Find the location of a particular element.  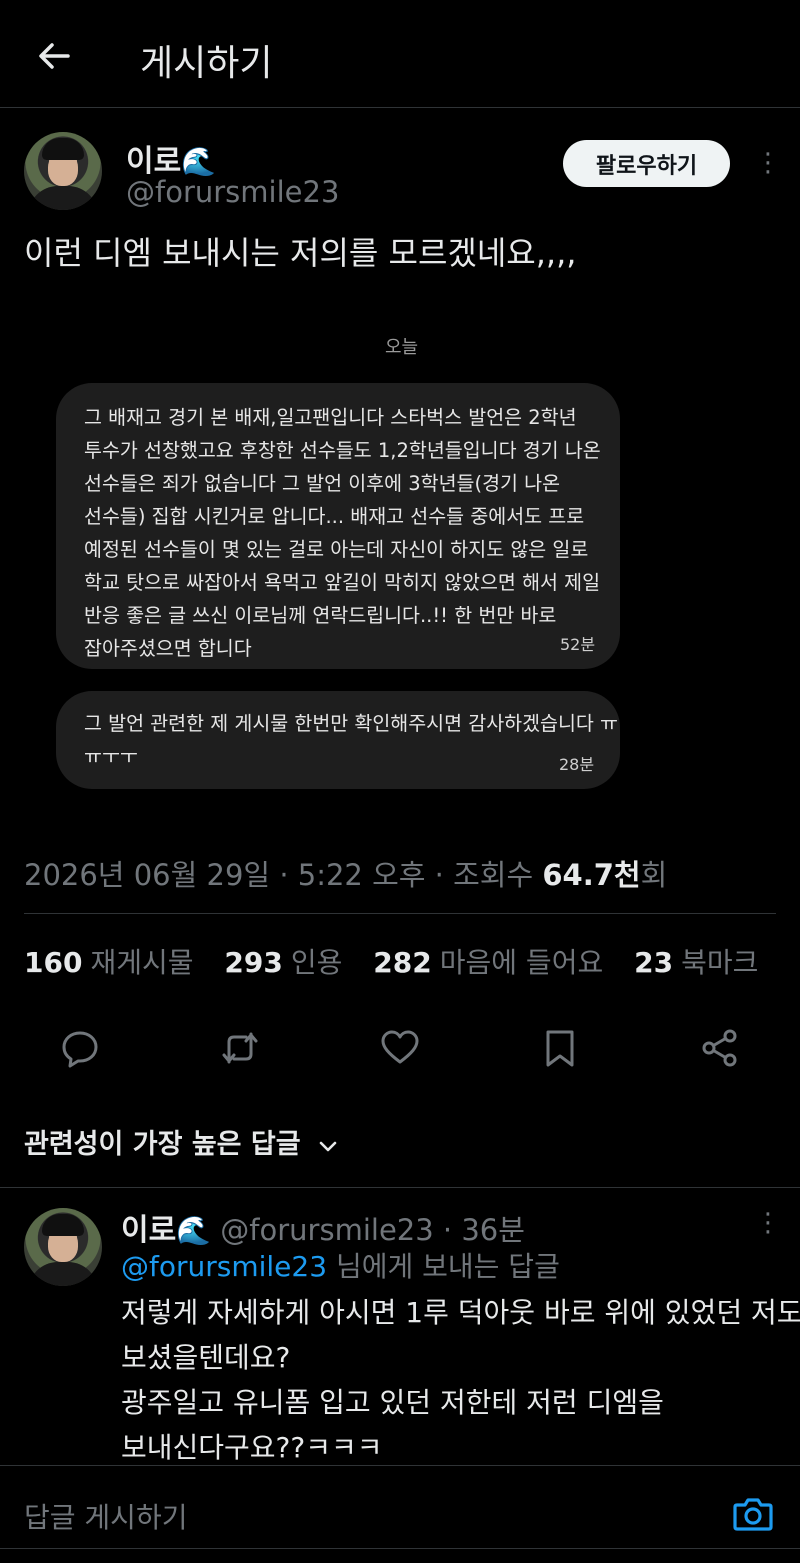

views-label: 조회수 is located at coordinates (493, 875).